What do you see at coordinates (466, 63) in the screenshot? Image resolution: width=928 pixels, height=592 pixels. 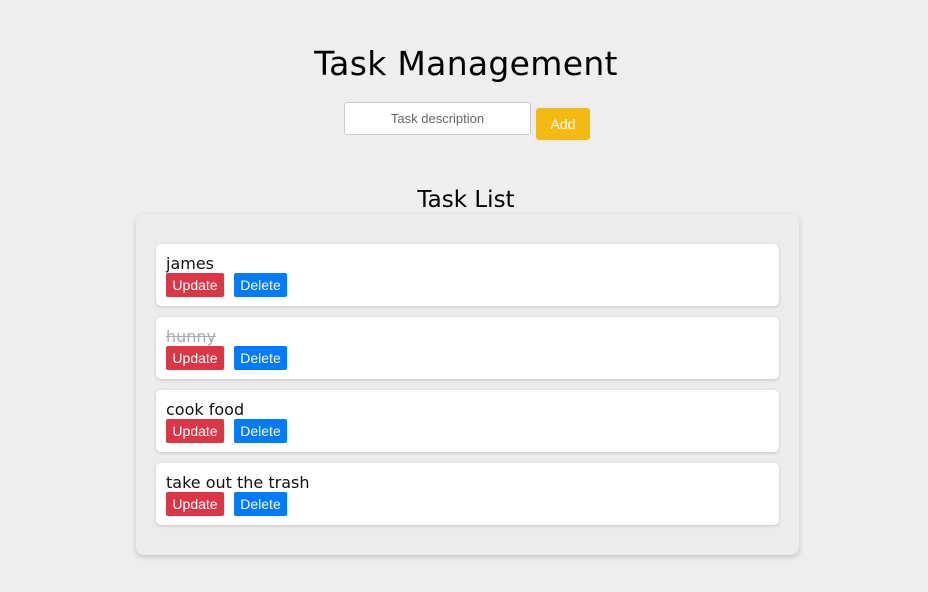 I see `page-title: Task Management` at bounding box center [466, 63].